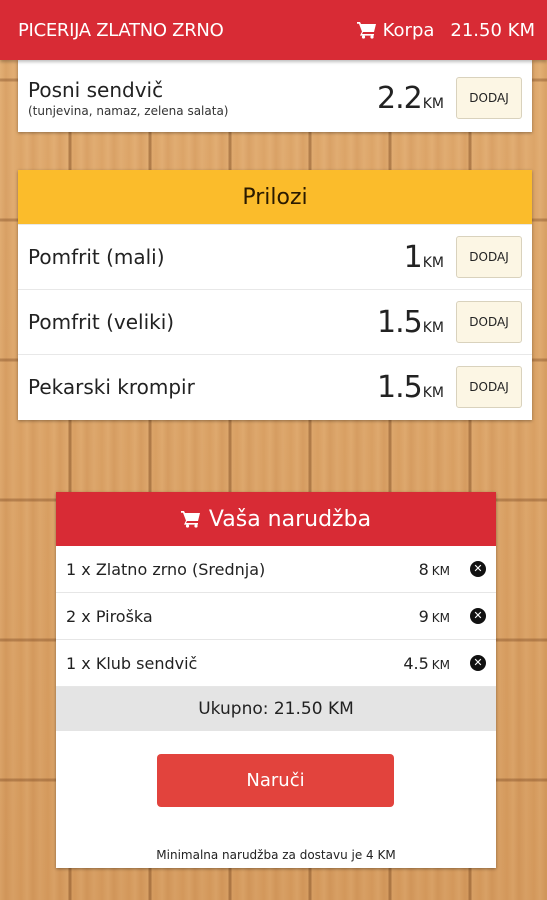  What do you see at coordinates (166, 569) in the screenshot?
I see `order-item-text: 1 x Zlatno zrno (Srednja)` at bounding box center [166, 569].